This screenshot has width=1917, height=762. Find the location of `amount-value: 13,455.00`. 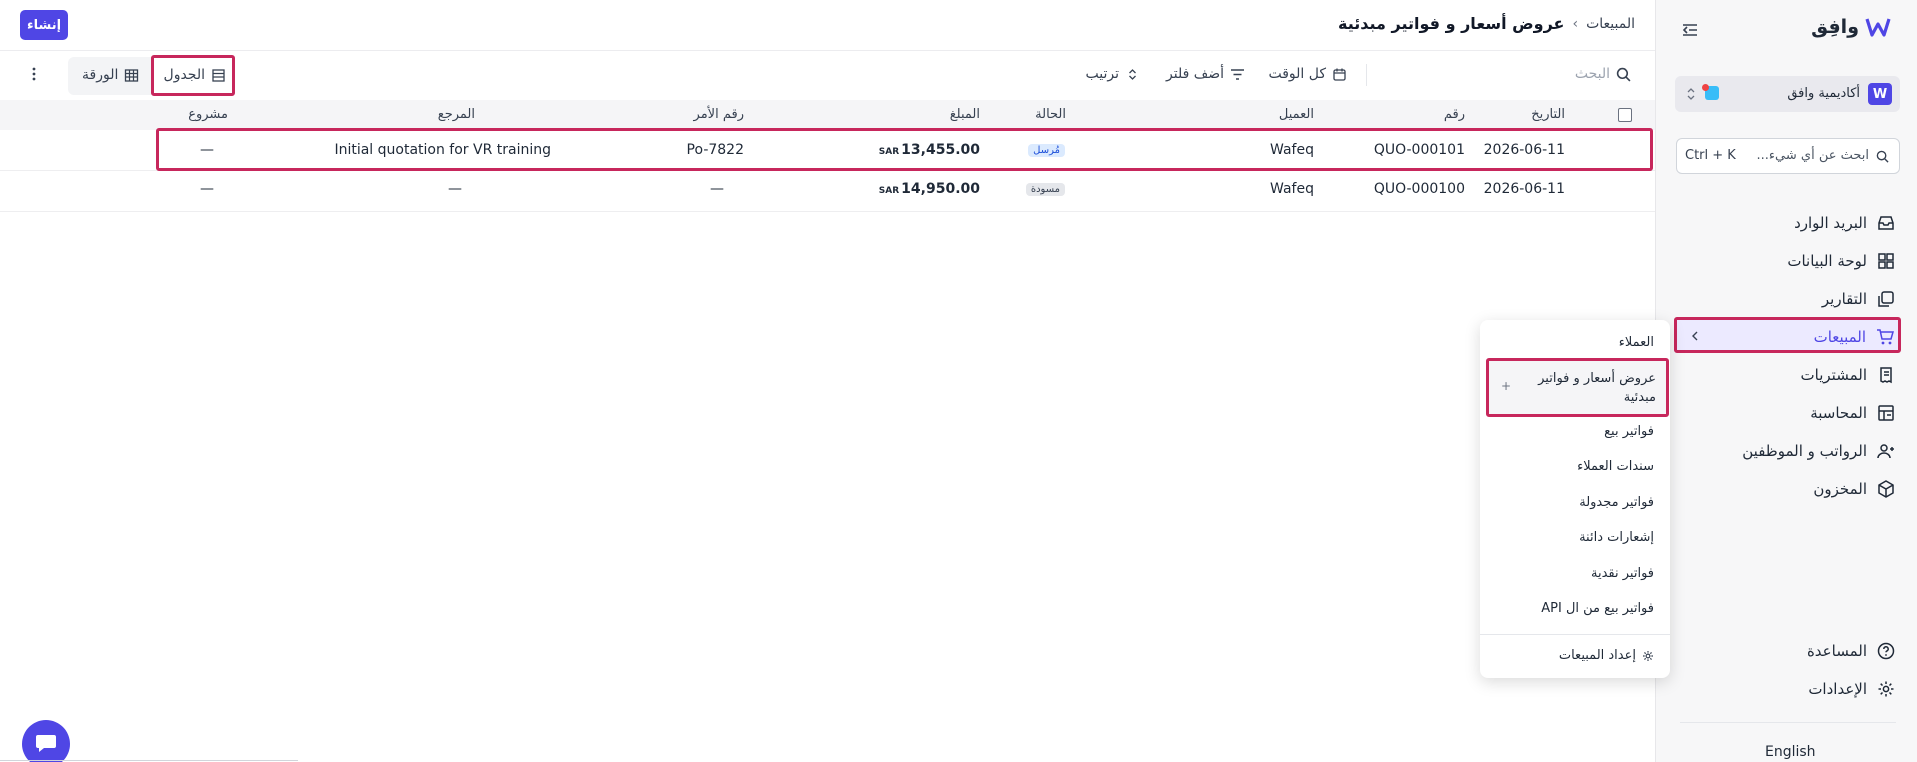

amount-value: 13,455.00 is located at coordinates (940, 150).